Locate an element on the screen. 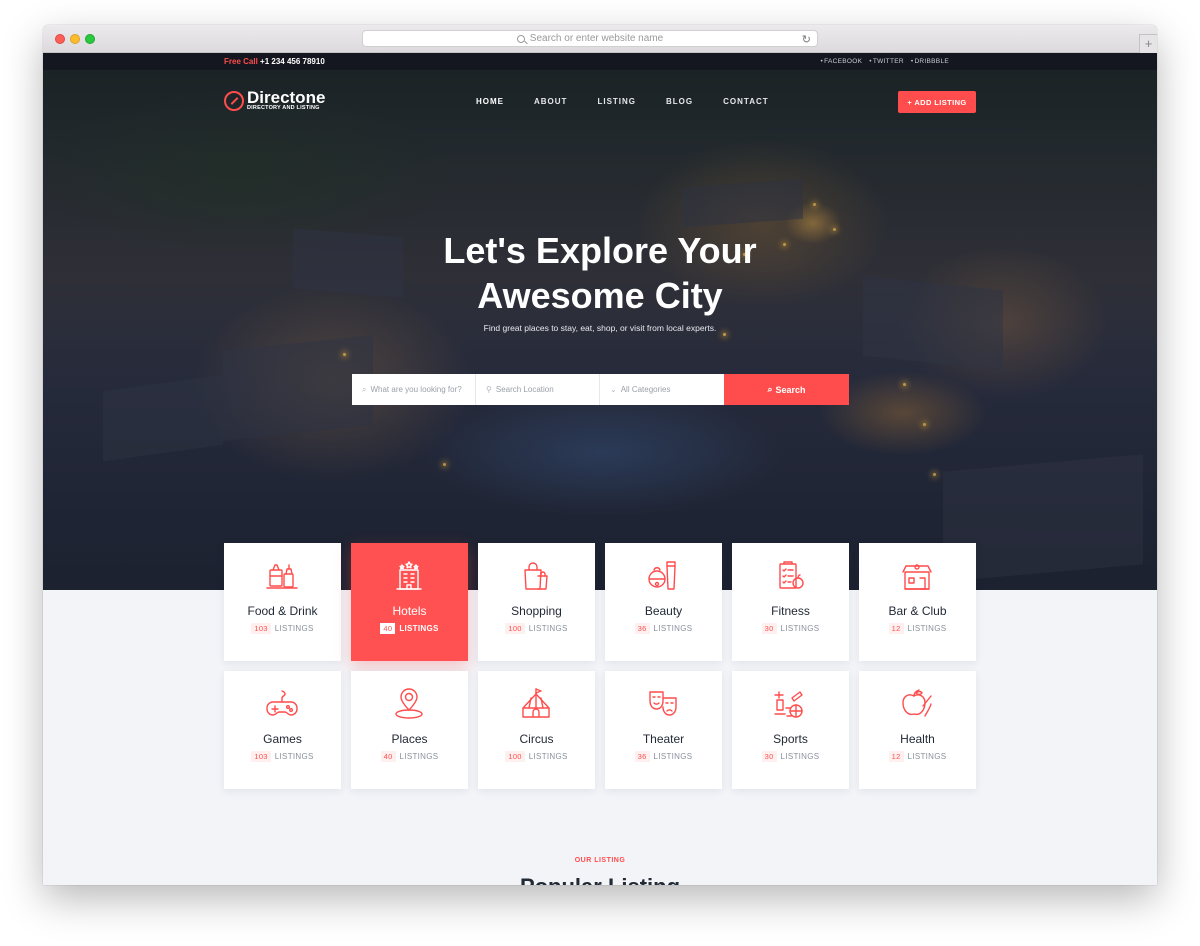 Image resolution: width=1200 pixels, height=946 pixels. shopping-bag-icon is located at coordinates (536, 576).